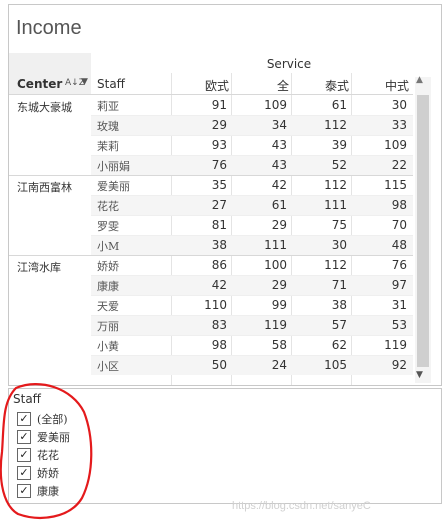  I want to click on table-row: 万丽 83 119 57 53, so click(252, 325).